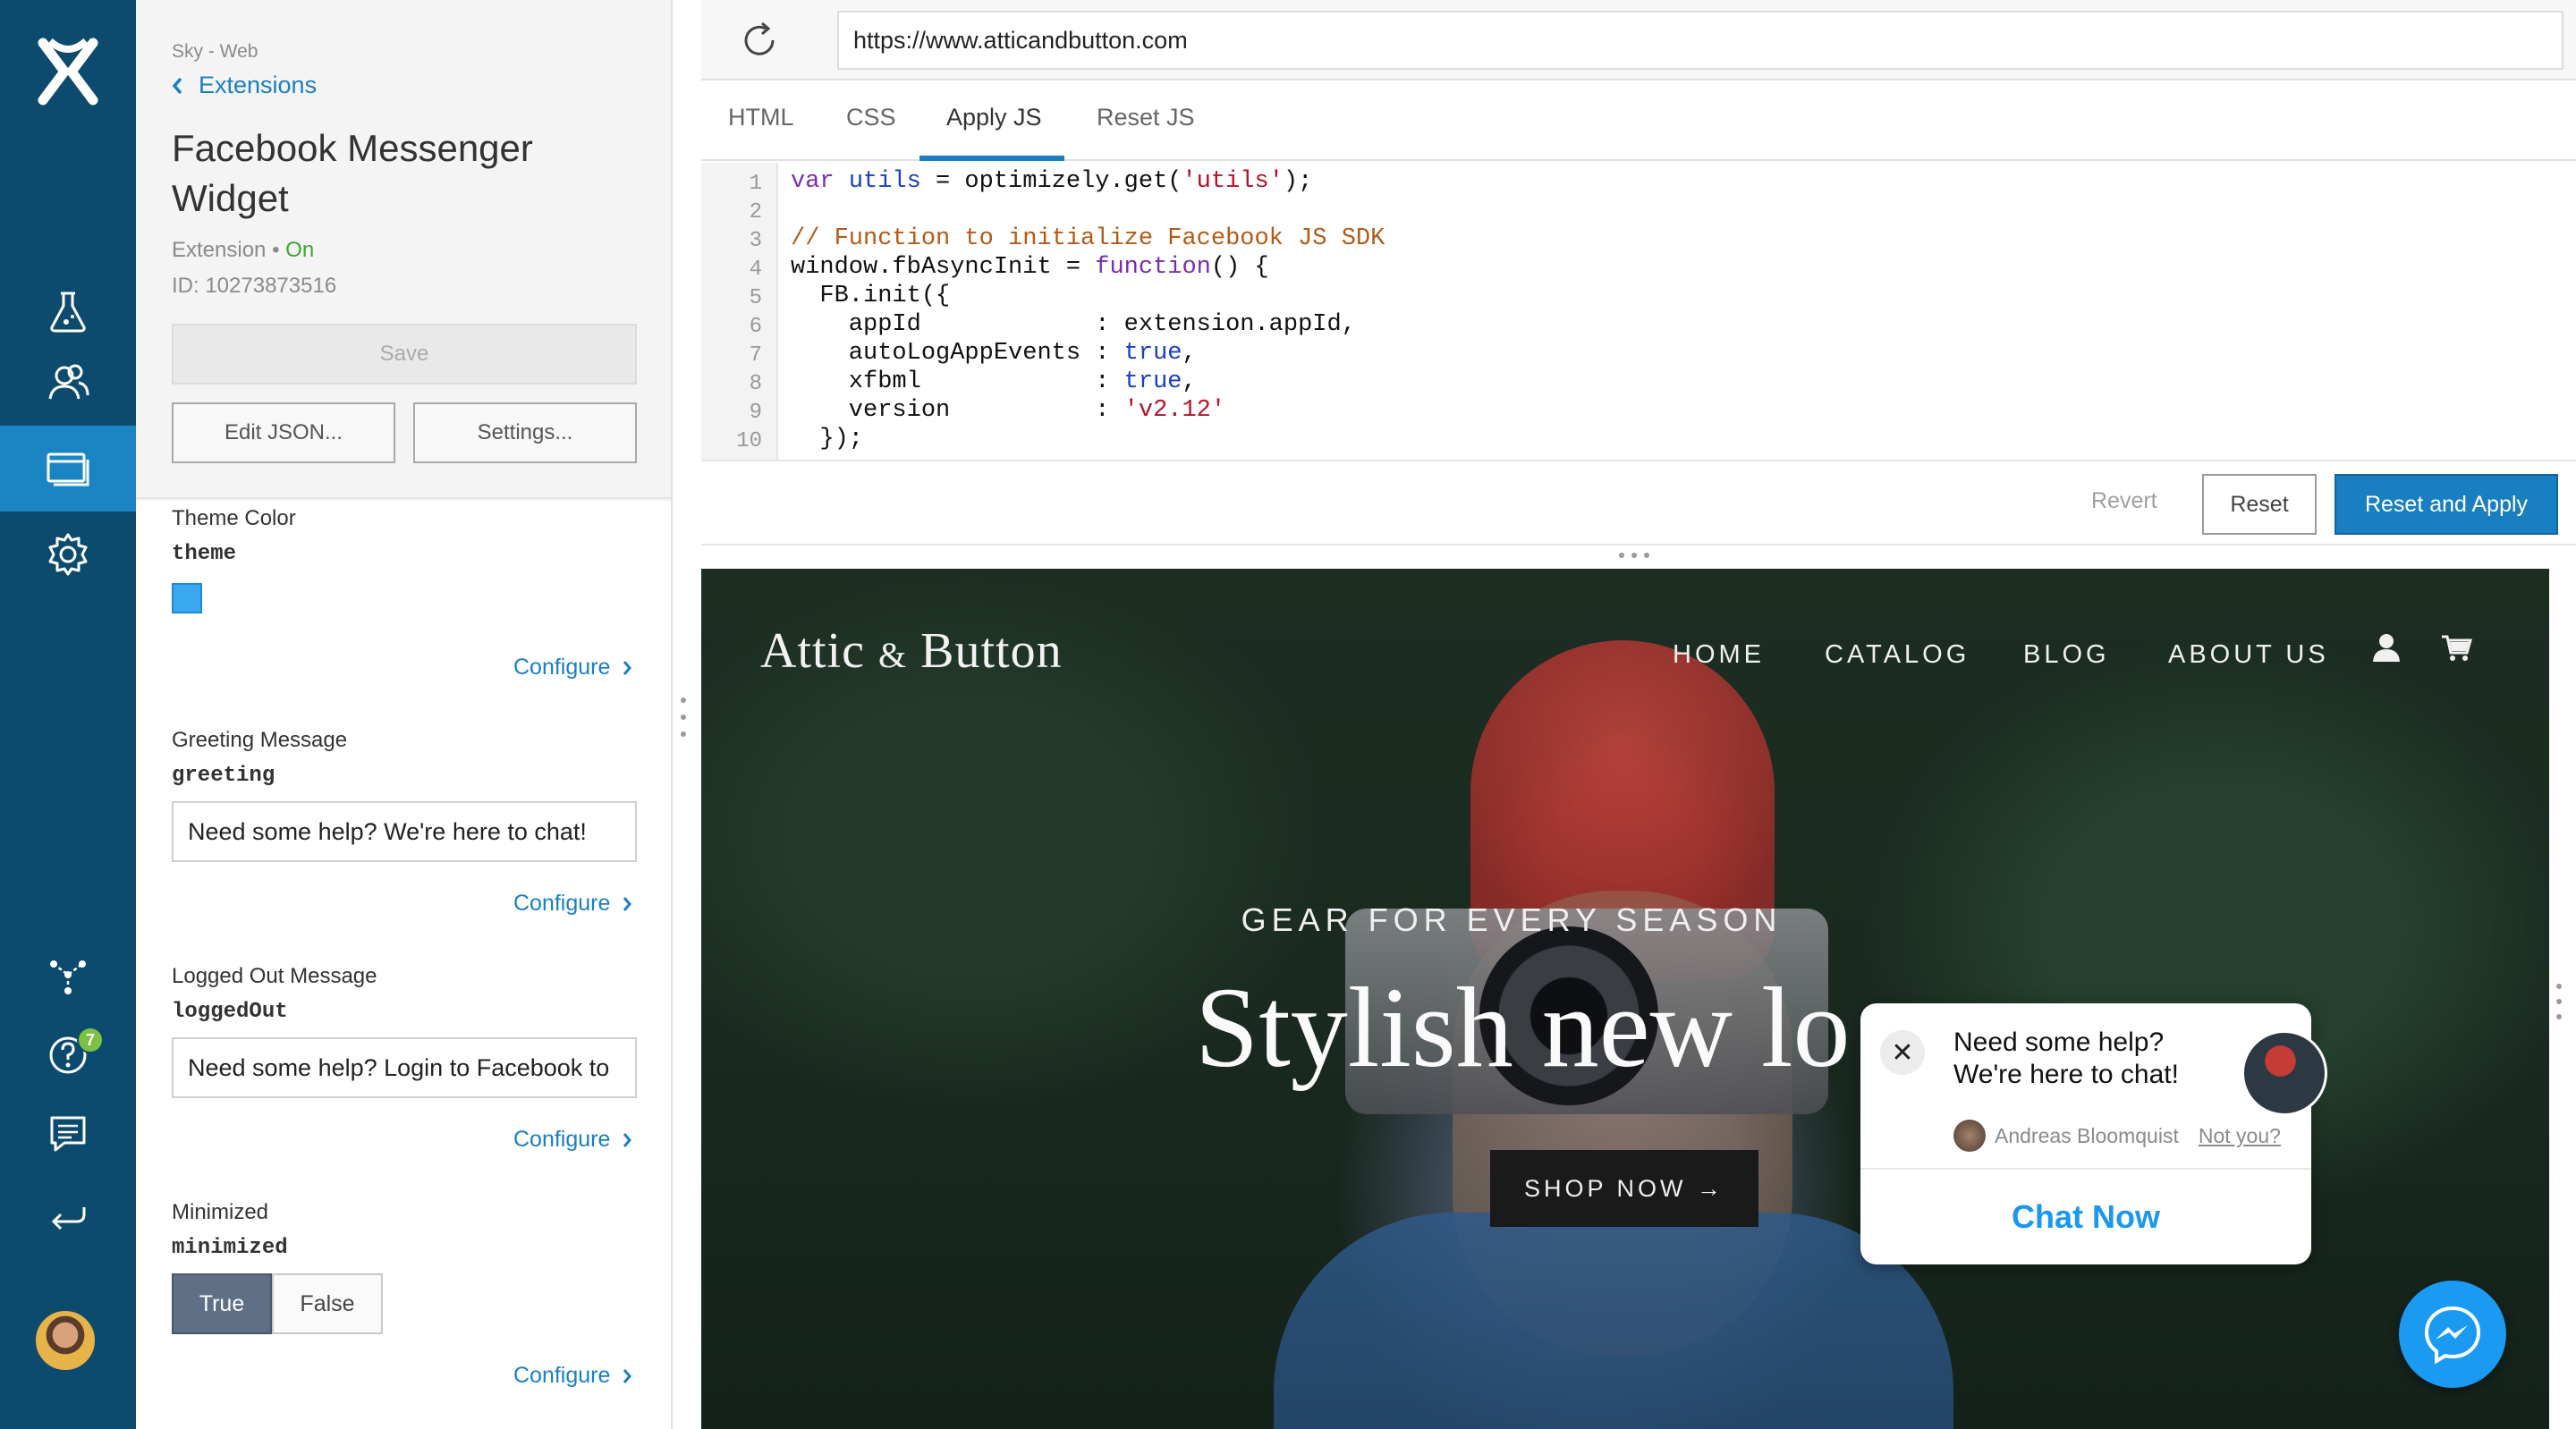 Image resolution: width=2576 pixels, height=1429 pixels. Describe the element at coordinates (755, 212) in the screenshot. I see `line-number: 2` at that location.